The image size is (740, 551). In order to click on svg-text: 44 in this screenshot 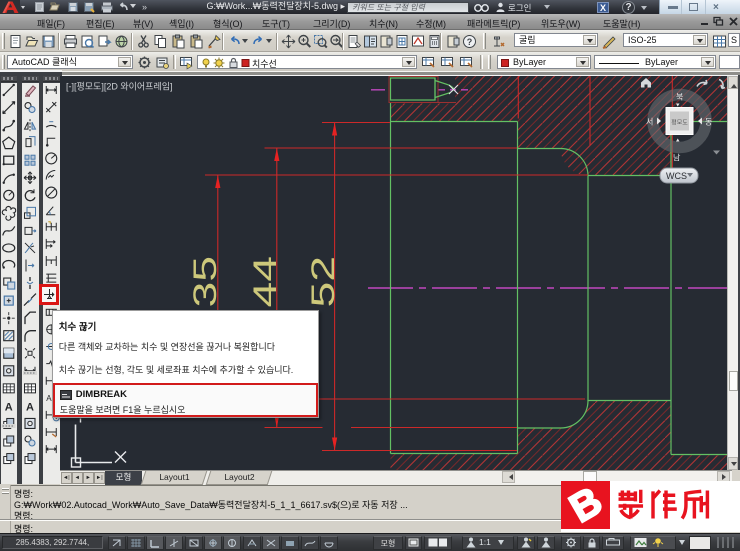, I will do `click(265, 281)`.